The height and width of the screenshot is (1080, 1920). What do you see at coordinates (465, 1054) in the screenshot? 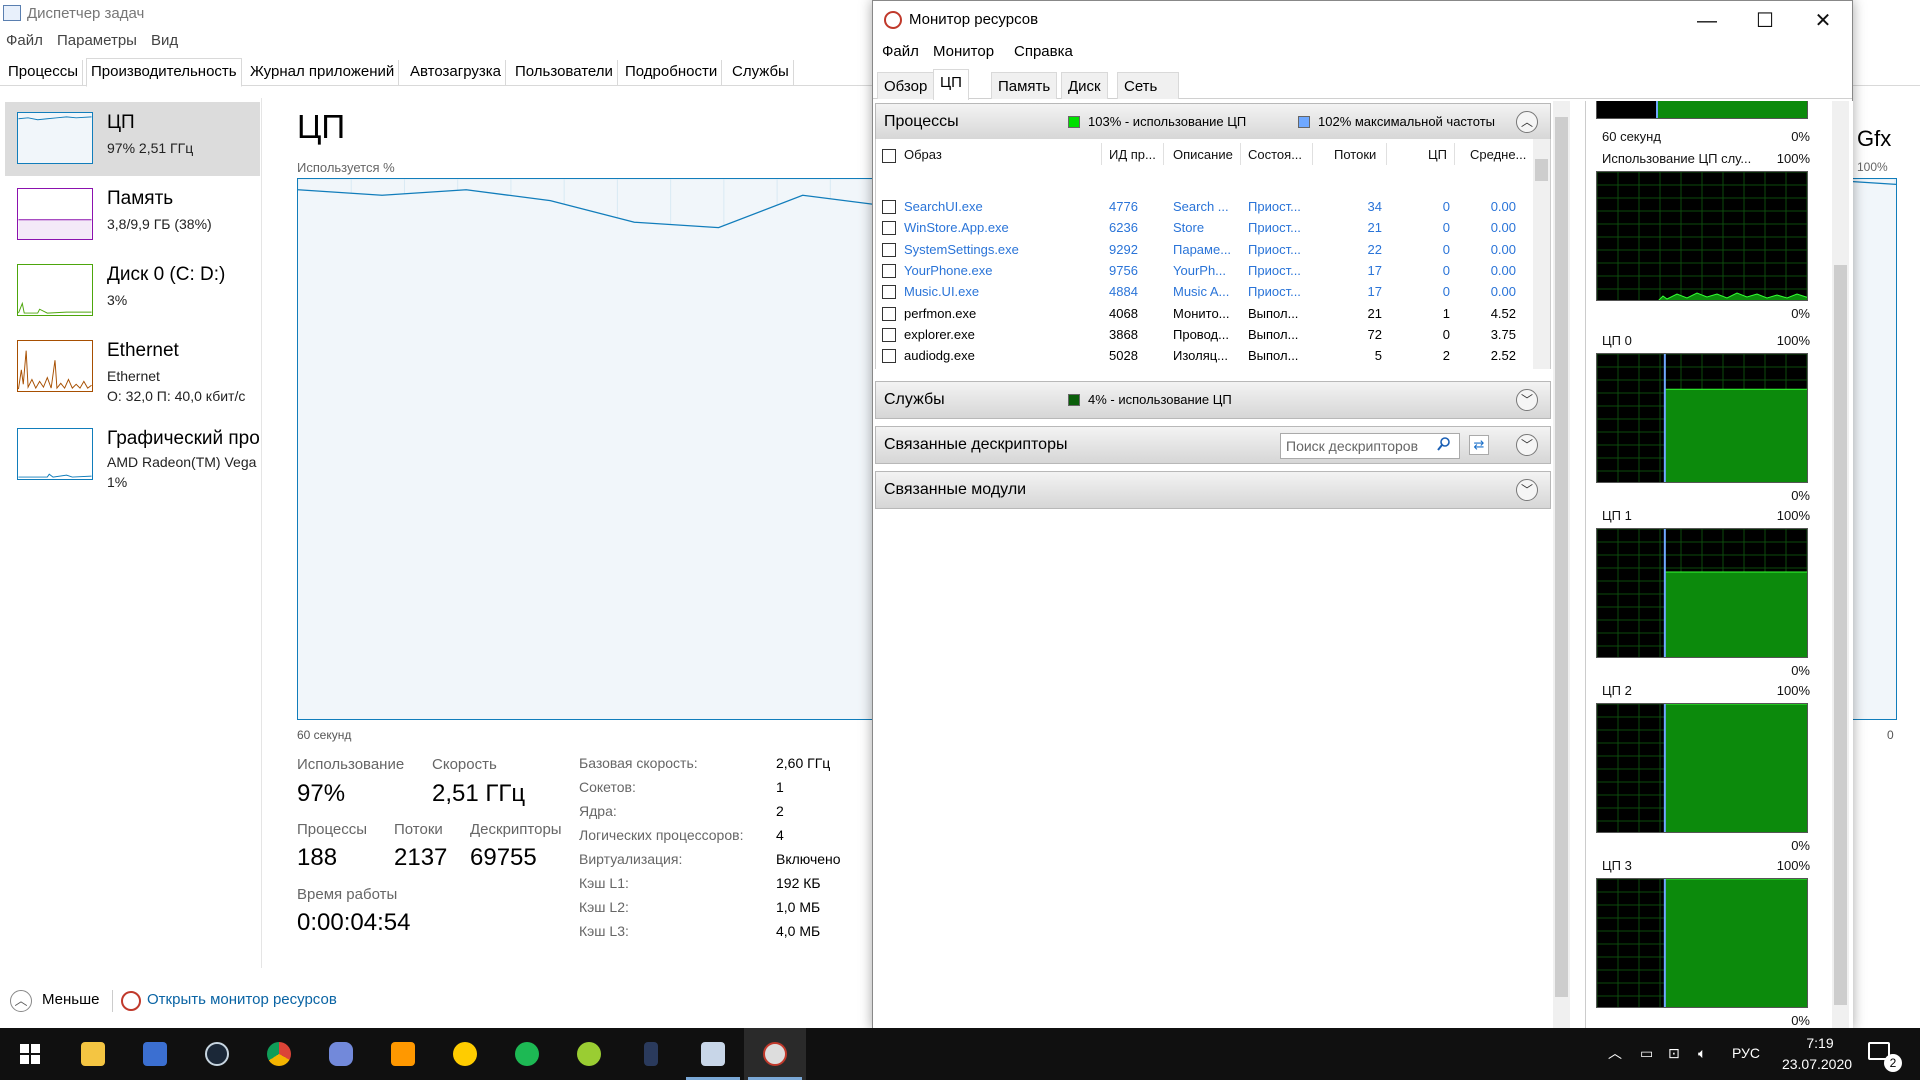
I see `music-app-icon` at bounding box center [465, 1054].